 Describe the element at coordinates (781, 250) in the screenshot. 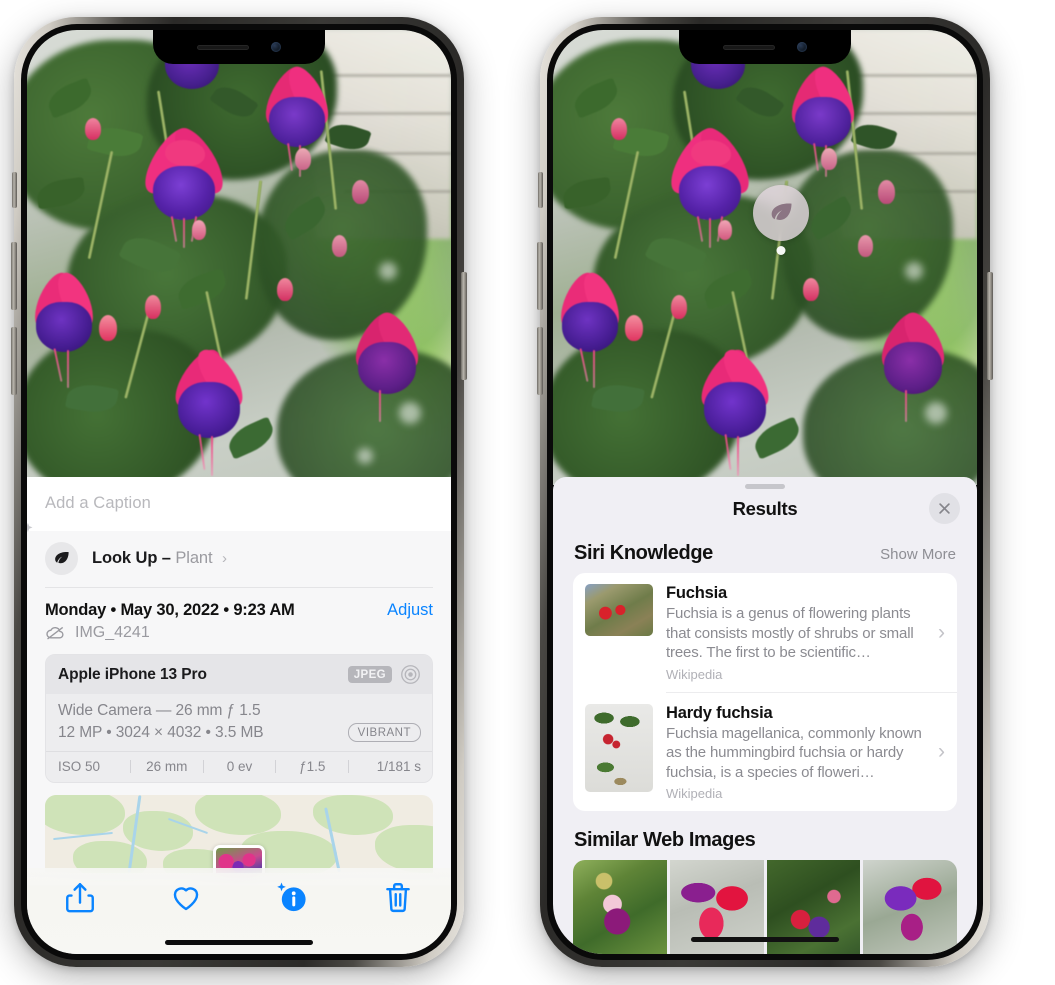

I see `visual-lookup-anchor-dot` at that location.